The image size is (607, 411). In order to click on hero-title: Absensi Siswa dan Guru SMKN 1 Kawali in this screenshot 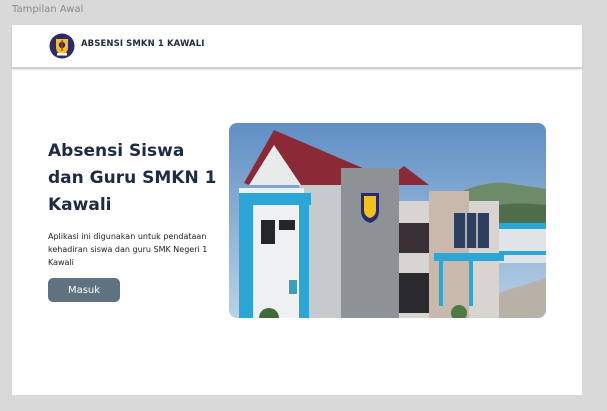, I will do `click(132, 178)`.